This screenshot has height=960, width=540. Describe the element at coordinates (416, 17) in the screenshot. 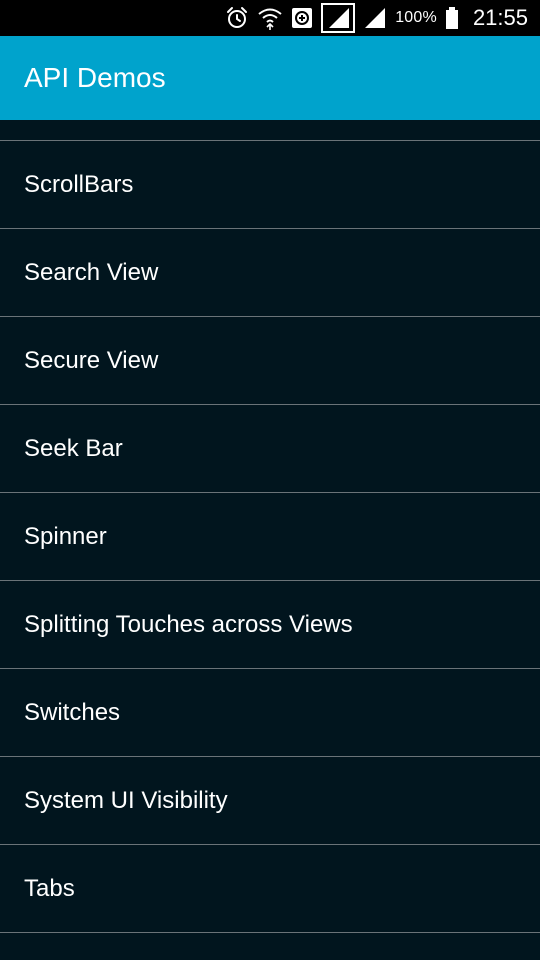

I see `battery-percentage: 100%` at that location.